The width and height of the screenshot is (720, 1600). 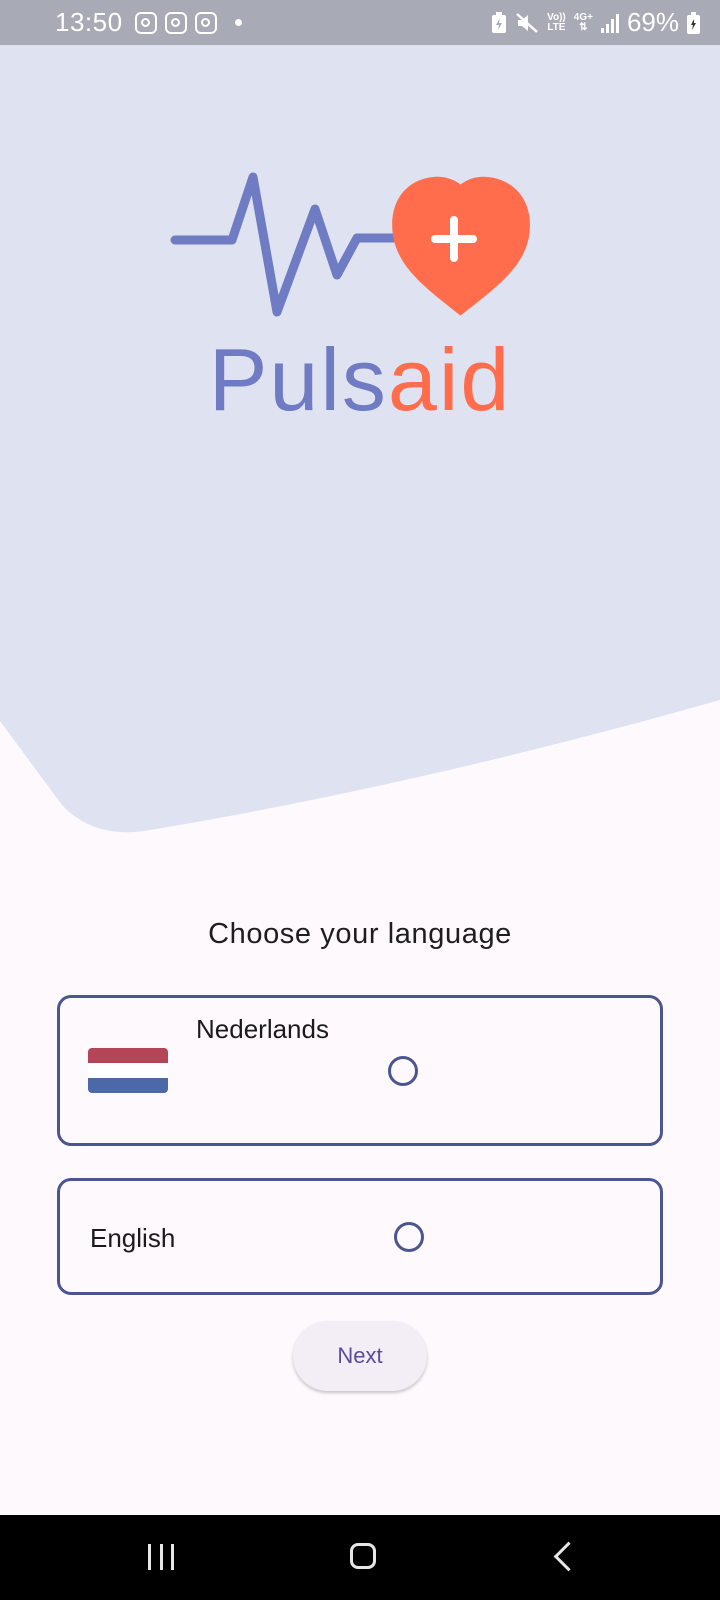 I want to click on next-button: Next, so click(x=360, y=1356).